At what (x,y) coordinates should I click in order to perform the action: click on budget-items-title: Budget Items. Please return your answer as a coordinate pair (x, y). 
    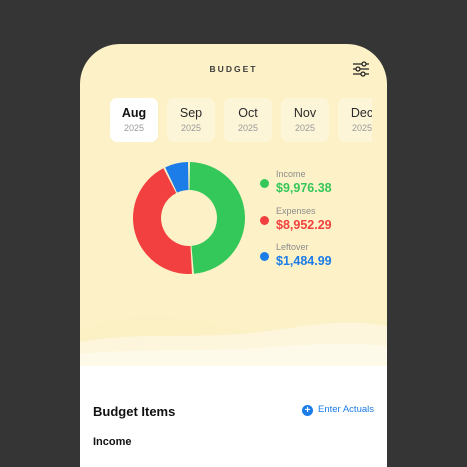
    Looking at the image, I should click on (134, 411).